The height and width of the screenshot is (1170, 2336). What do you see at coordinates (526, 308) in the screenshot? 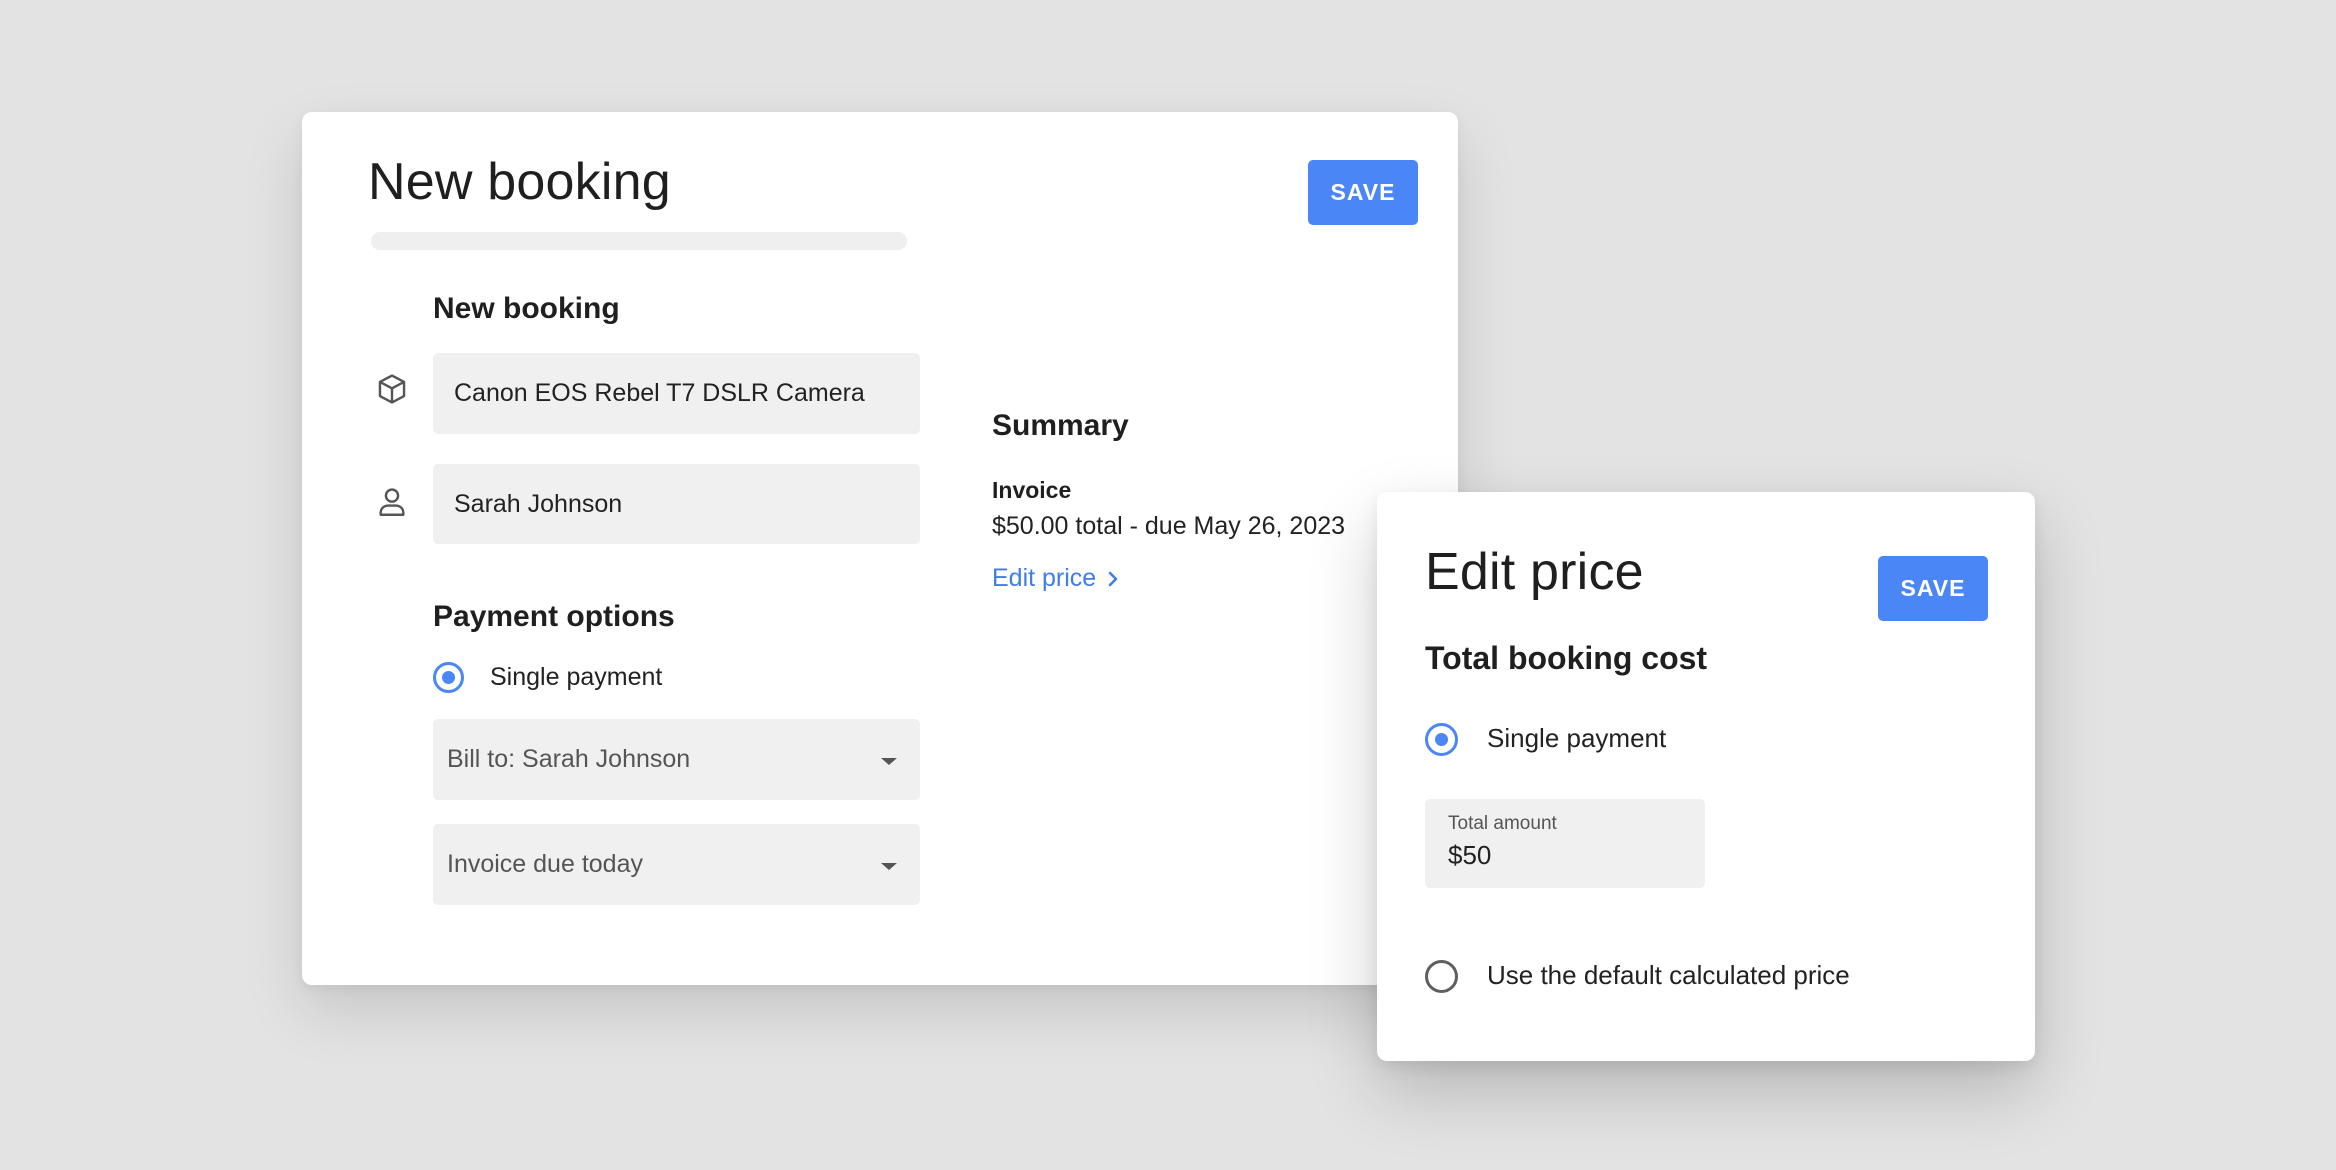
I see `section-title: New booking` at bounding box center [526, 308].